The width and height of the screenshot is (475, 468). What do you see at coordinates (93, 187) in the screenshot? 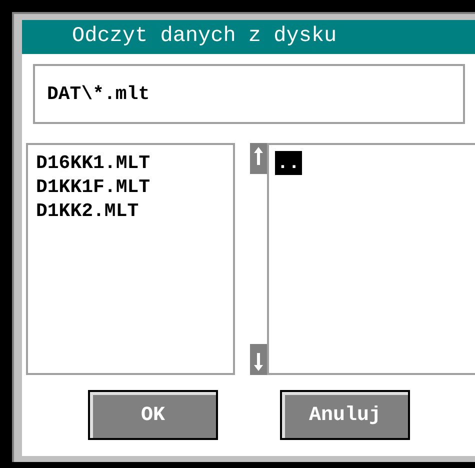
I see `file-item: D1KK1F.MLT` at bounding box center [93, 187].